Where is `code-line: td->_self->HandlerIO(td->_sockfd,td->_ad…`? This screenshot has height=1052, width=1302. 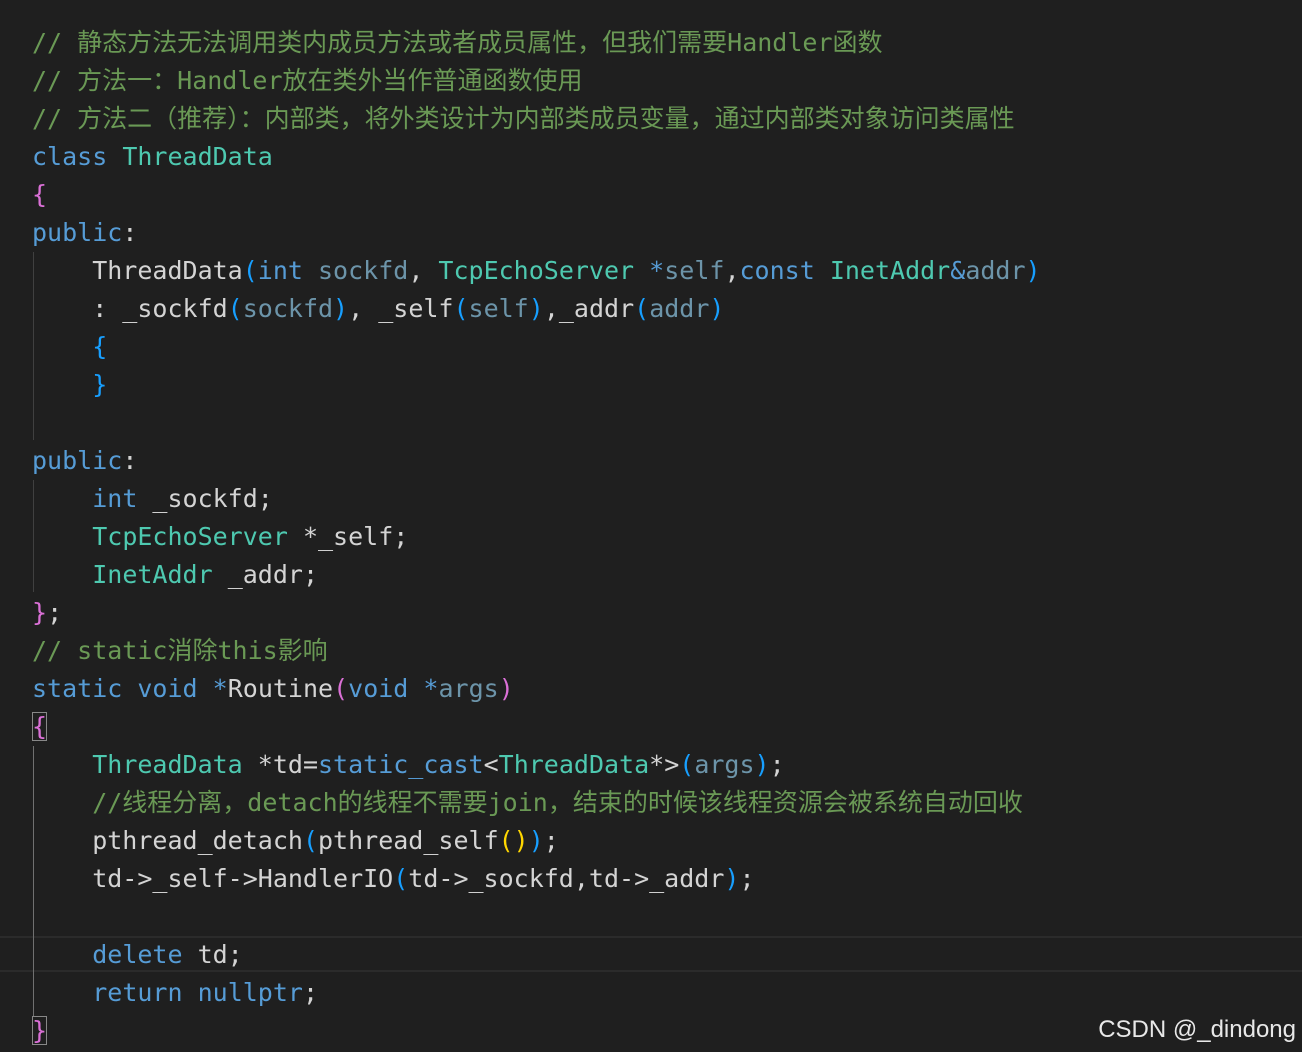 code-line: td->_self->HandlerIO(td->_sockfd,td->_ad… is located at coordinates (393, 879).